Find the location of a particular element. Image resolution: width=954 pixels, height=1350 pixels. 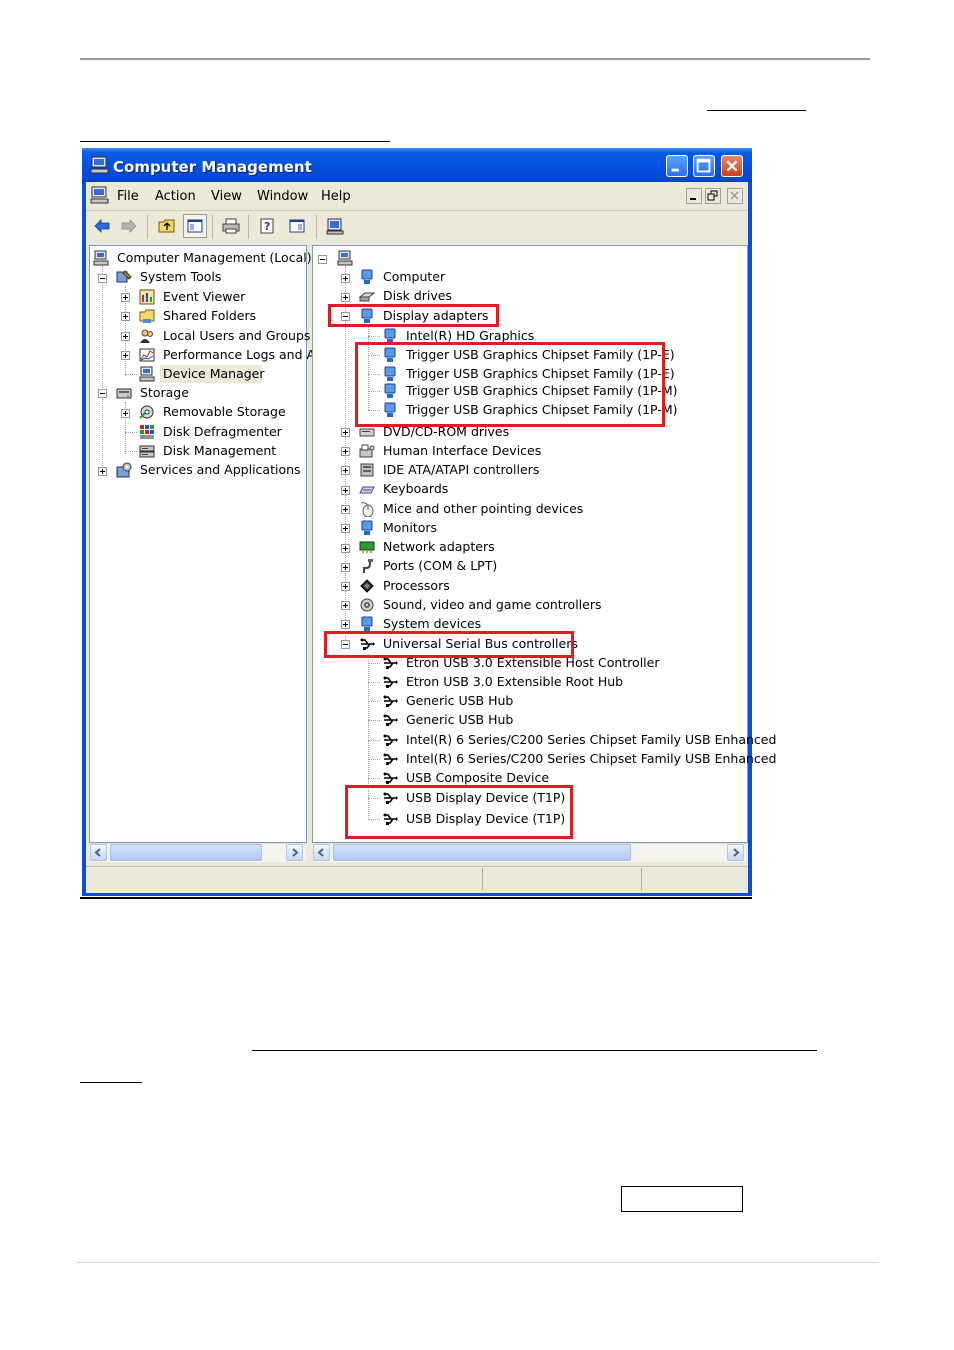

help-icon: ? is located at coordinates (268, 226).